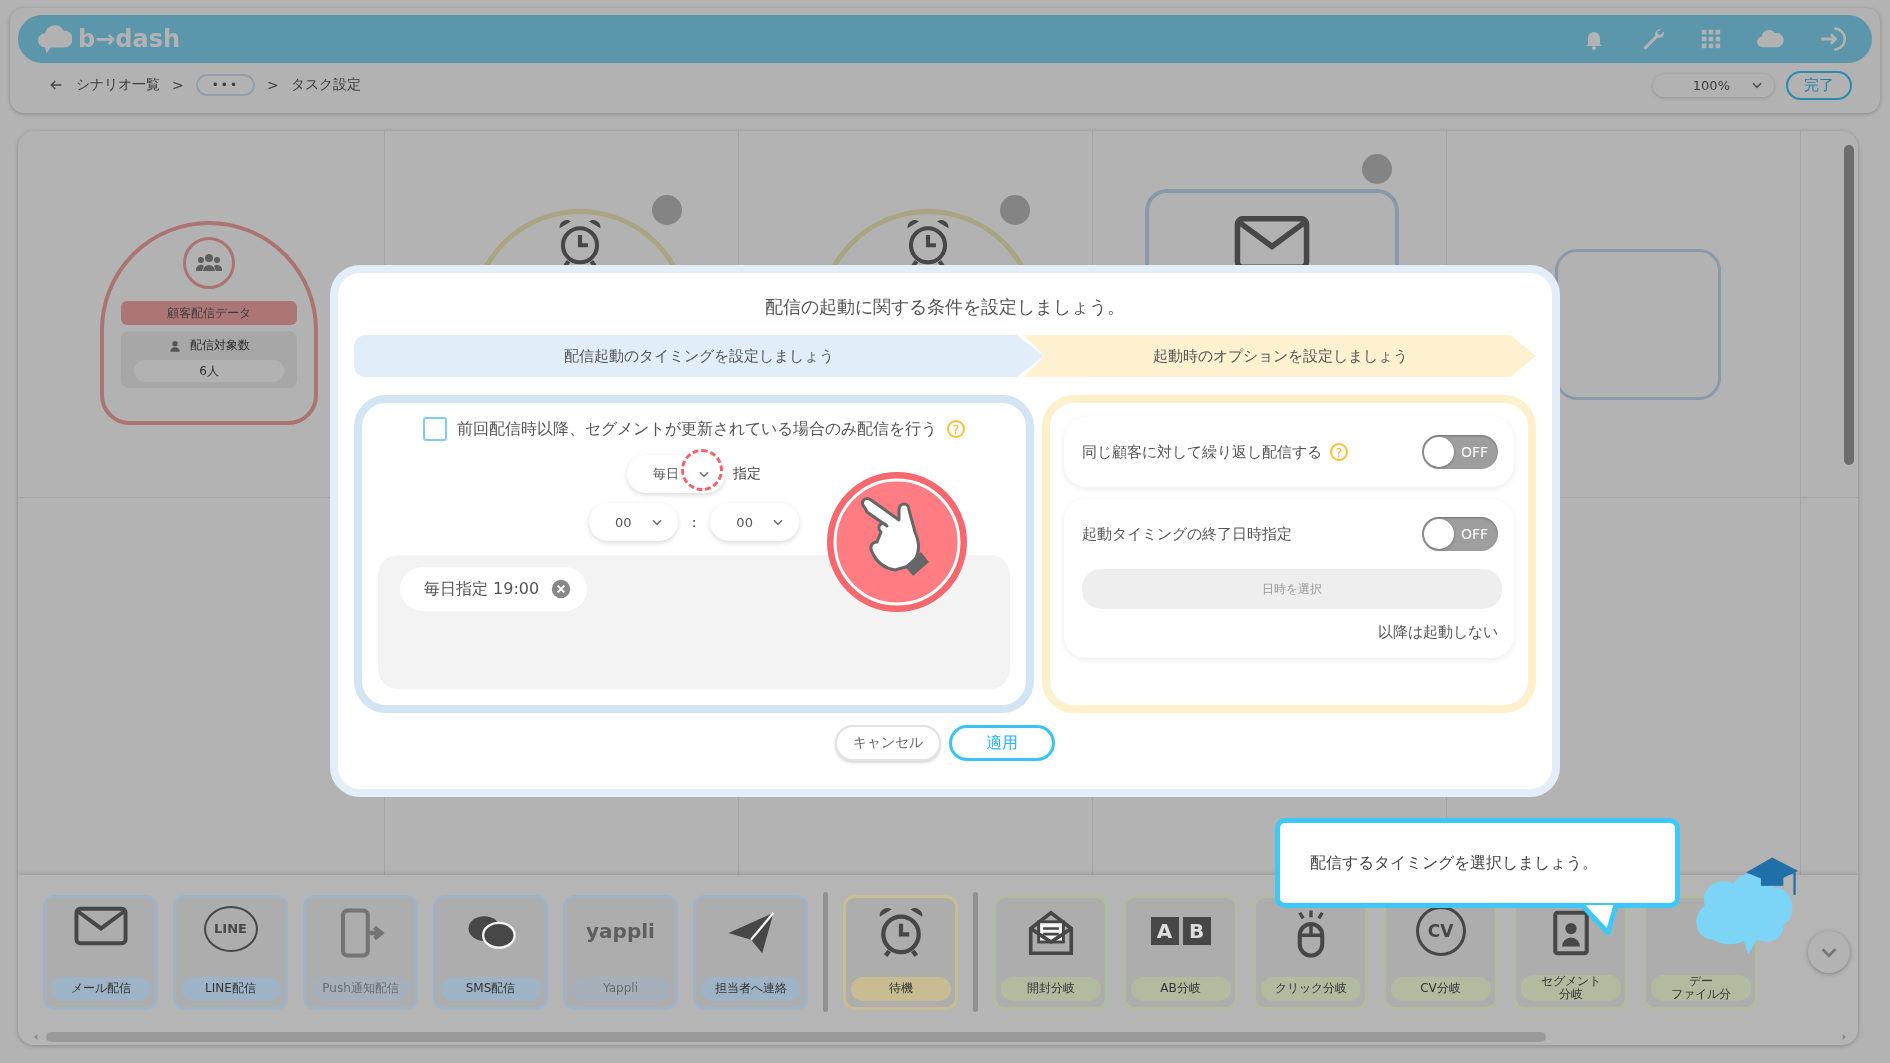 The image size is (1890, 1063). Describe the element at coordinates (1180, 952) in the screenshot. I see `palette-item: A B AB分岐` at that location.